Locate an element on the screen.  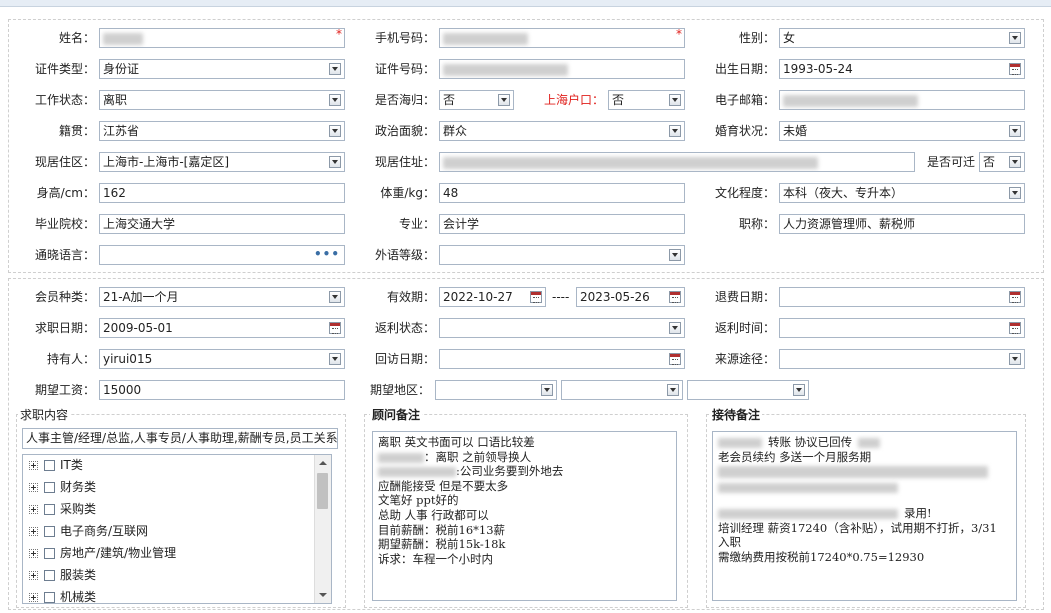
scroll-thumb is located at coordinates (322, 491).